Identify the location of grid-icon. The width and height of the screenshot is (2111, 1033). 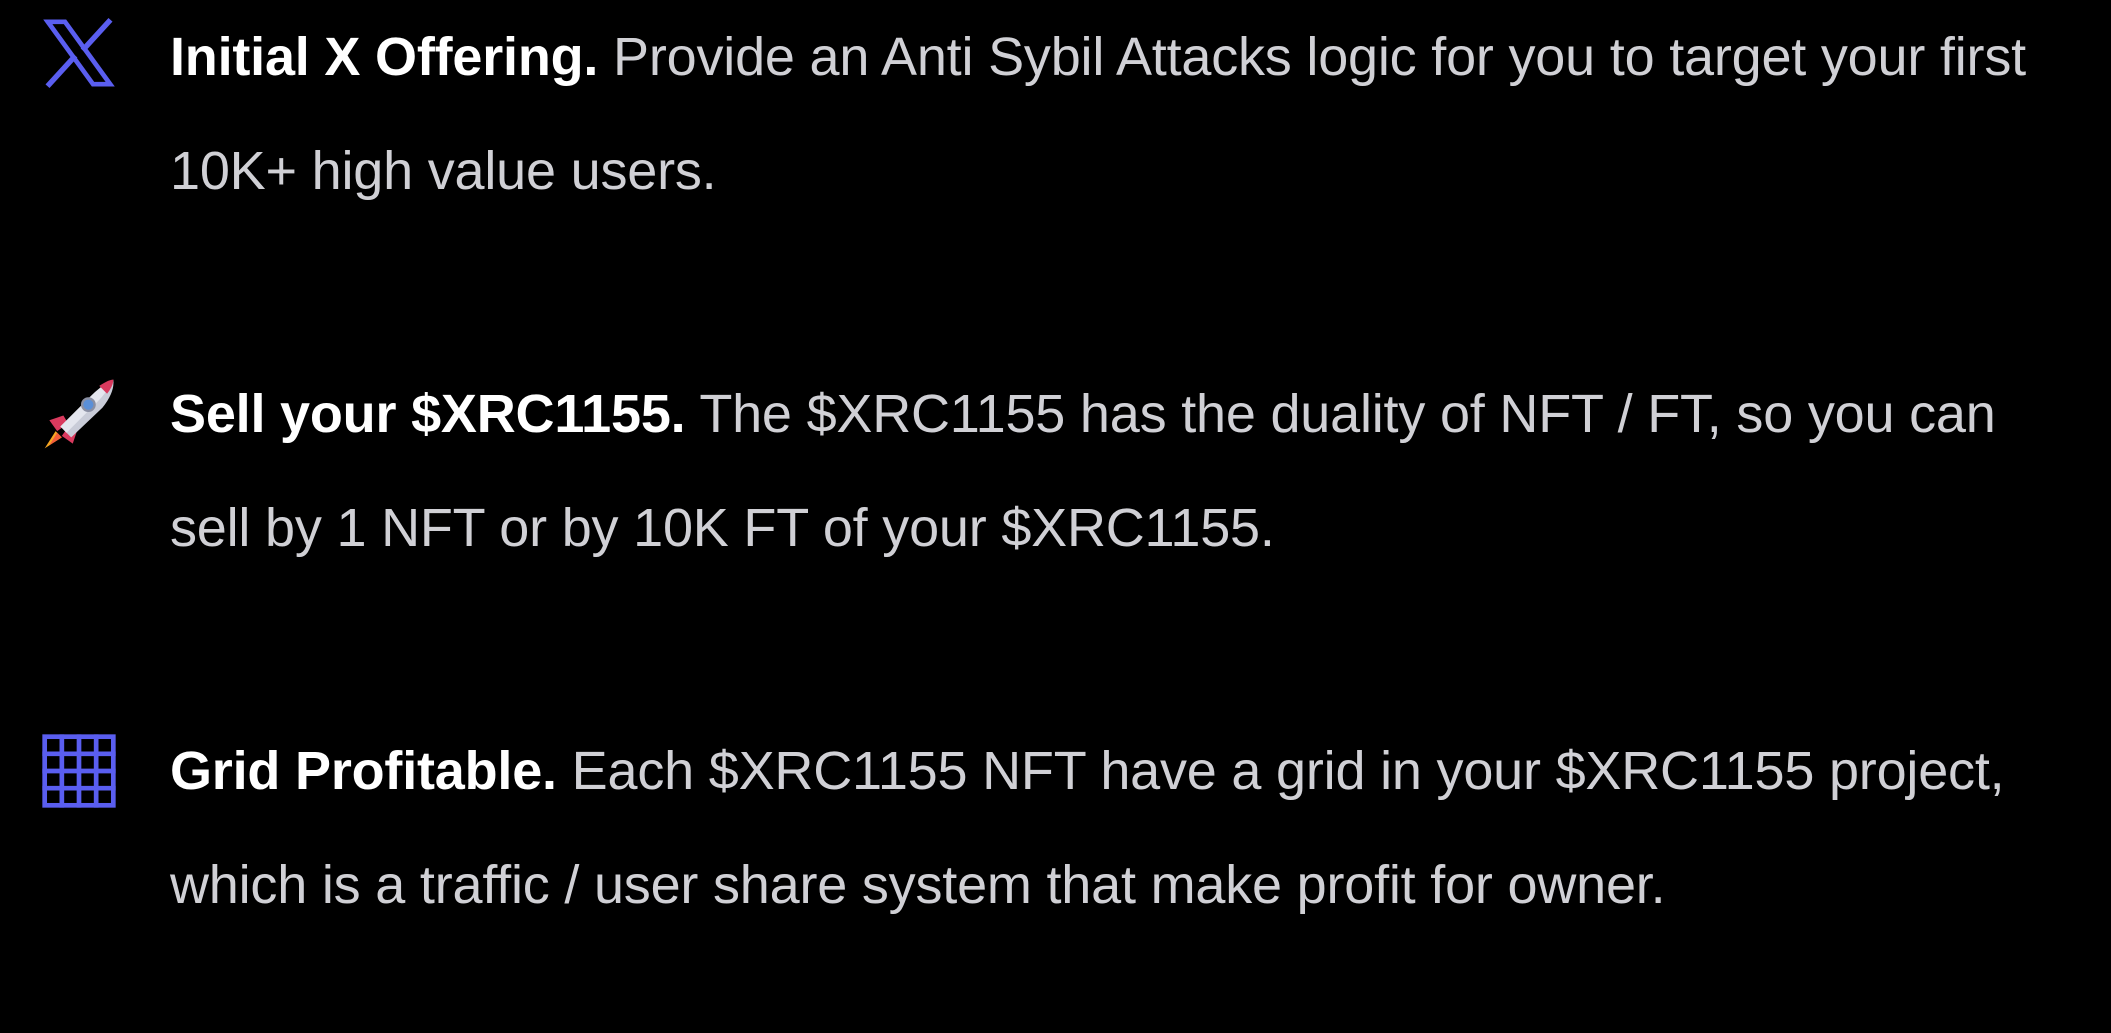
(79, 771).